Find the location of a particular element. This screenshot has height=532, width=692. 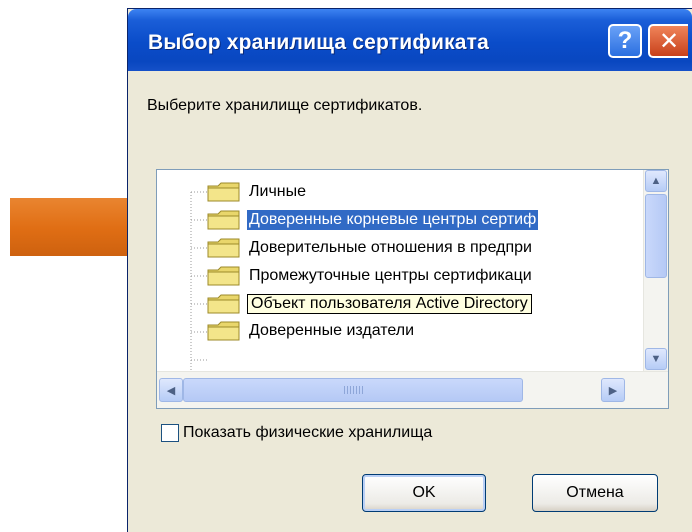

chevron-down-icon: ▼ is located at coordinates (656, 359).